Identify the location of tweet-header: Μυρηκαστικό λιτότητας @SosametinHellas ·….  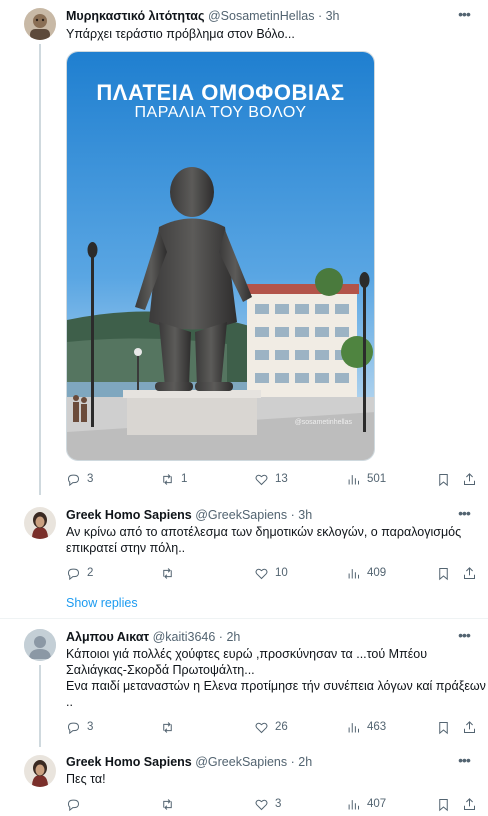
(257, 16).